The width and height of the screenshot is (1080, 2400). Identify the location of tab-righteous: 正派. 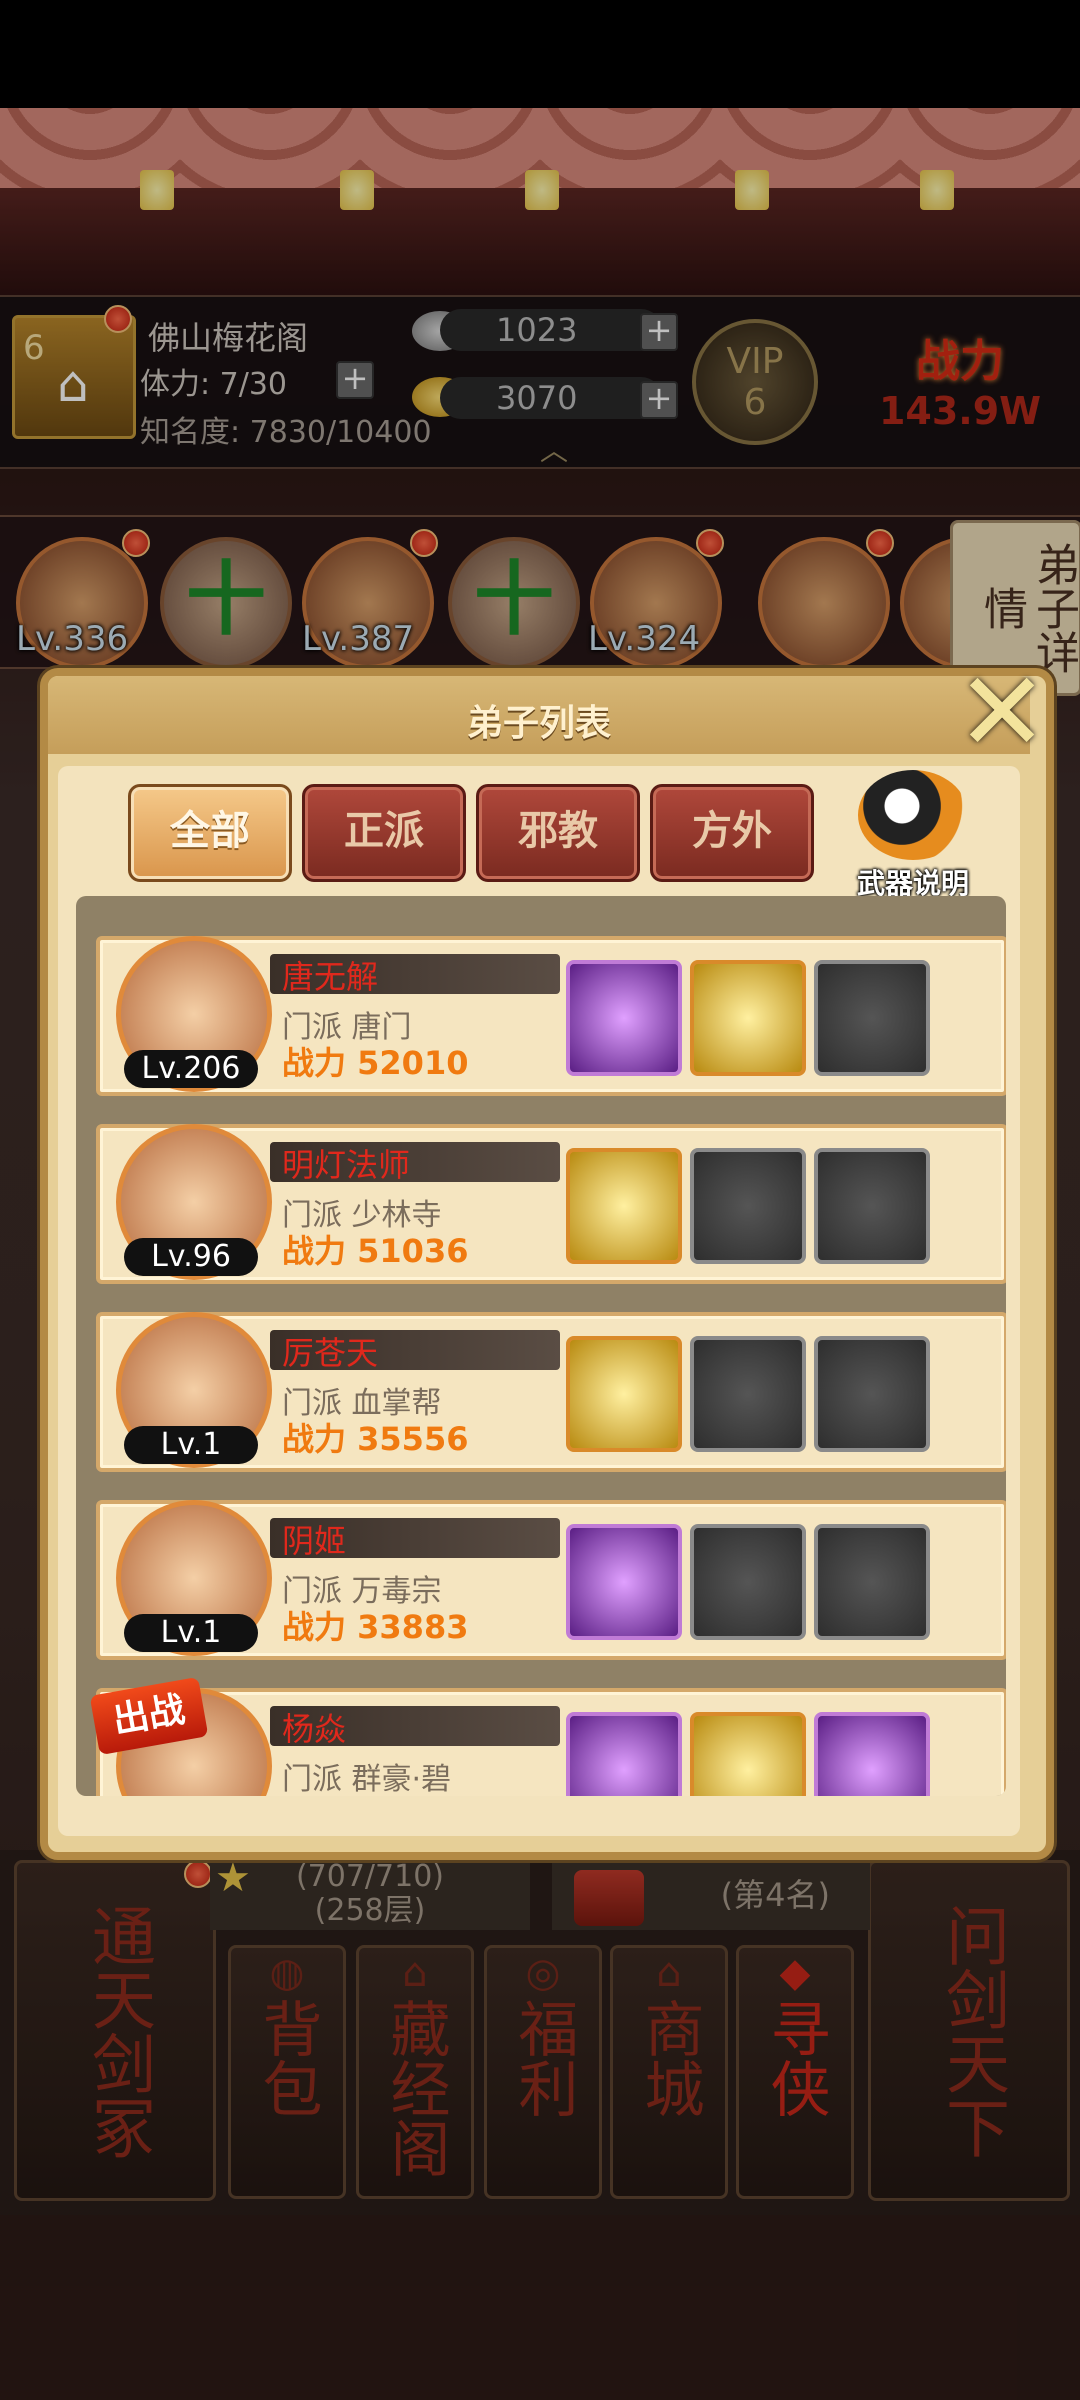
(384, 833).